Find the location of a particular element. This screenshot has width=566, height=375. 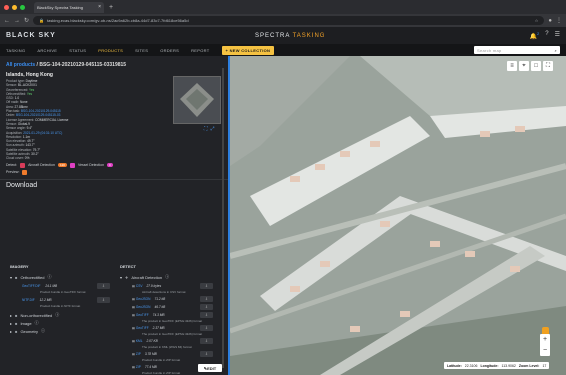

aircraft-checkbox is located at coordinates (23, 165).